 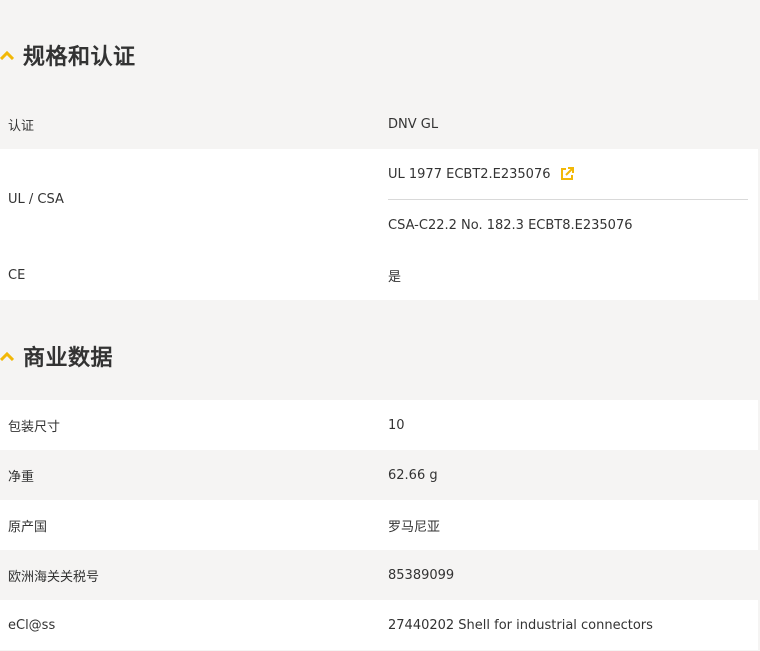 I want to click on section-header-specs-certifications: 规格和认证, so click(x=379, y=55).